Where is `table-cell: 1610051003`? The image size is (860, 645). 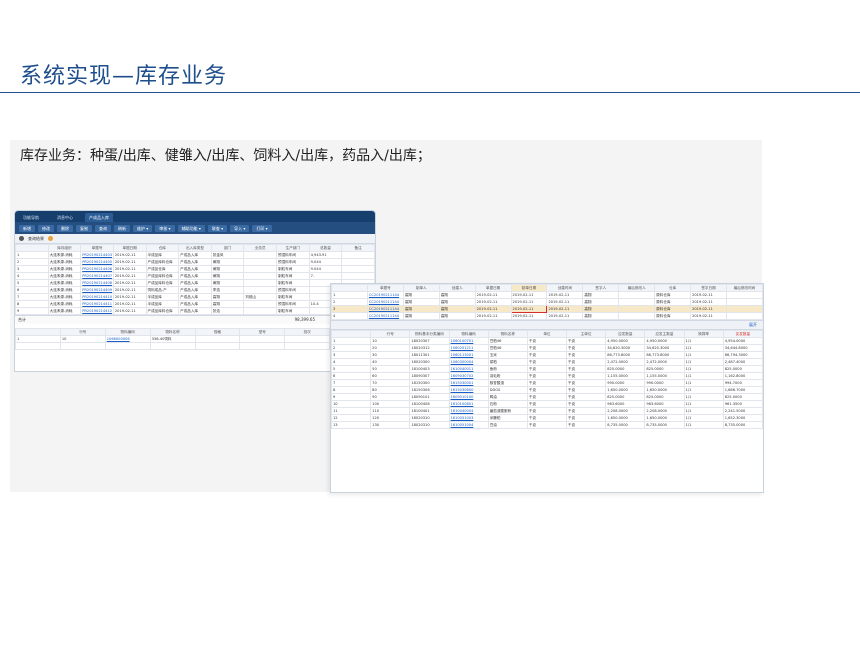 table-cell: 1610051003 is located at coordinates (468, 418).